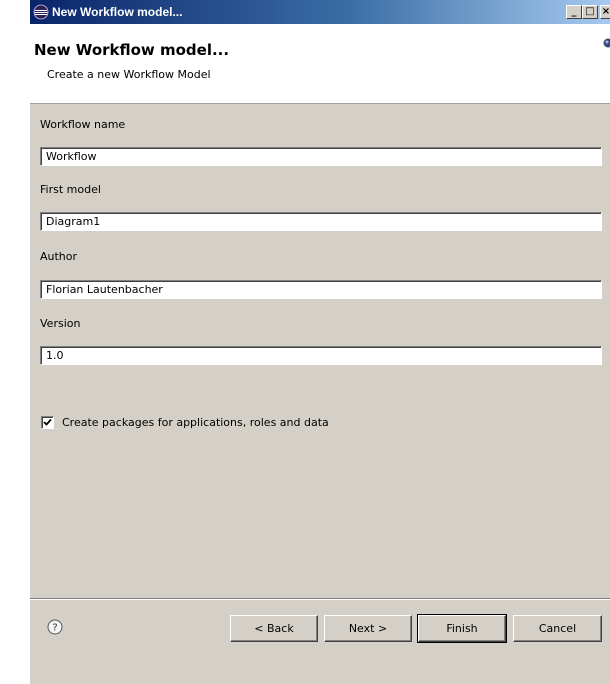 This screenshot has height=684, width=610. What do you see at coordinates (129, 74) in the screenshot?
I see `page-description: Create a new Workflow Model` at bounding box center [129, 74].